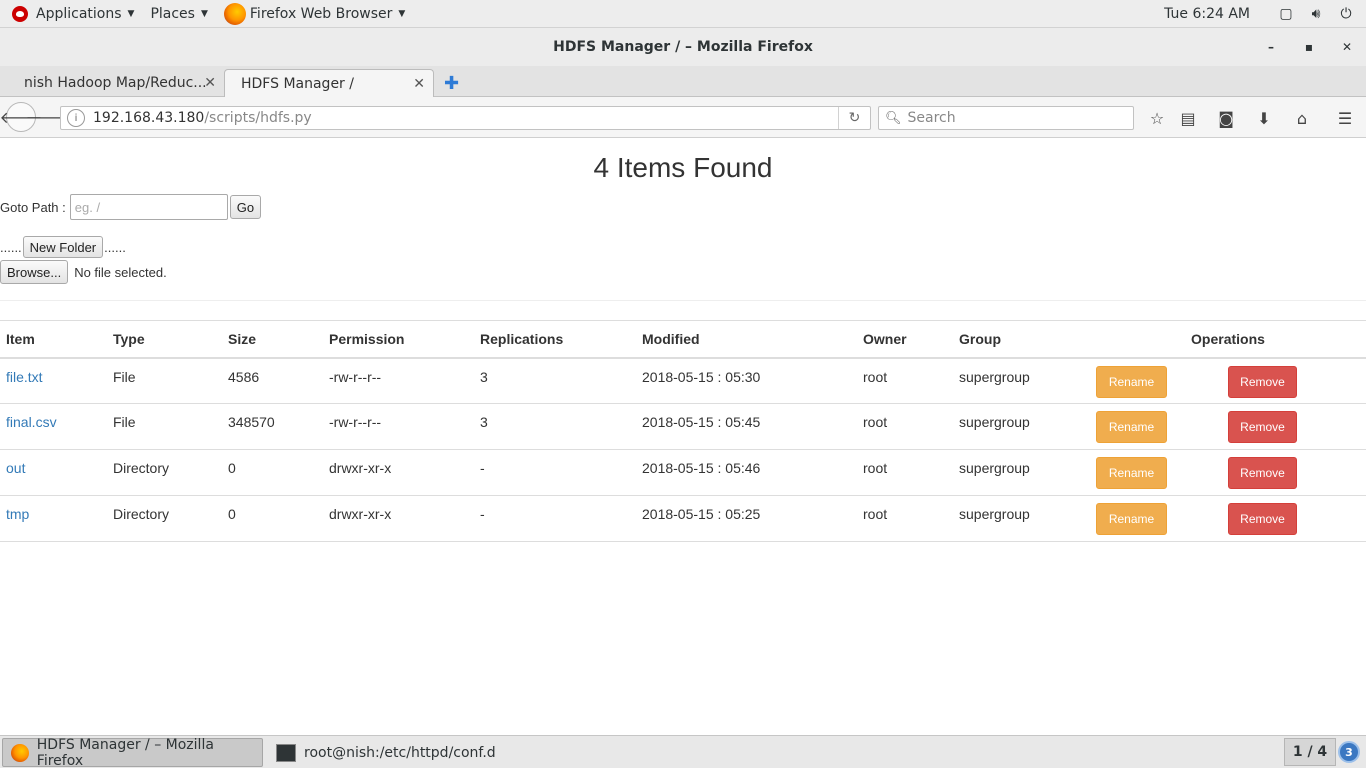 The image size is (1366, 768). What do you see at coordinates (149, 118) in the screenshot?
I see `url-host: 192.168.43.180` at bounding box center [149, 118].